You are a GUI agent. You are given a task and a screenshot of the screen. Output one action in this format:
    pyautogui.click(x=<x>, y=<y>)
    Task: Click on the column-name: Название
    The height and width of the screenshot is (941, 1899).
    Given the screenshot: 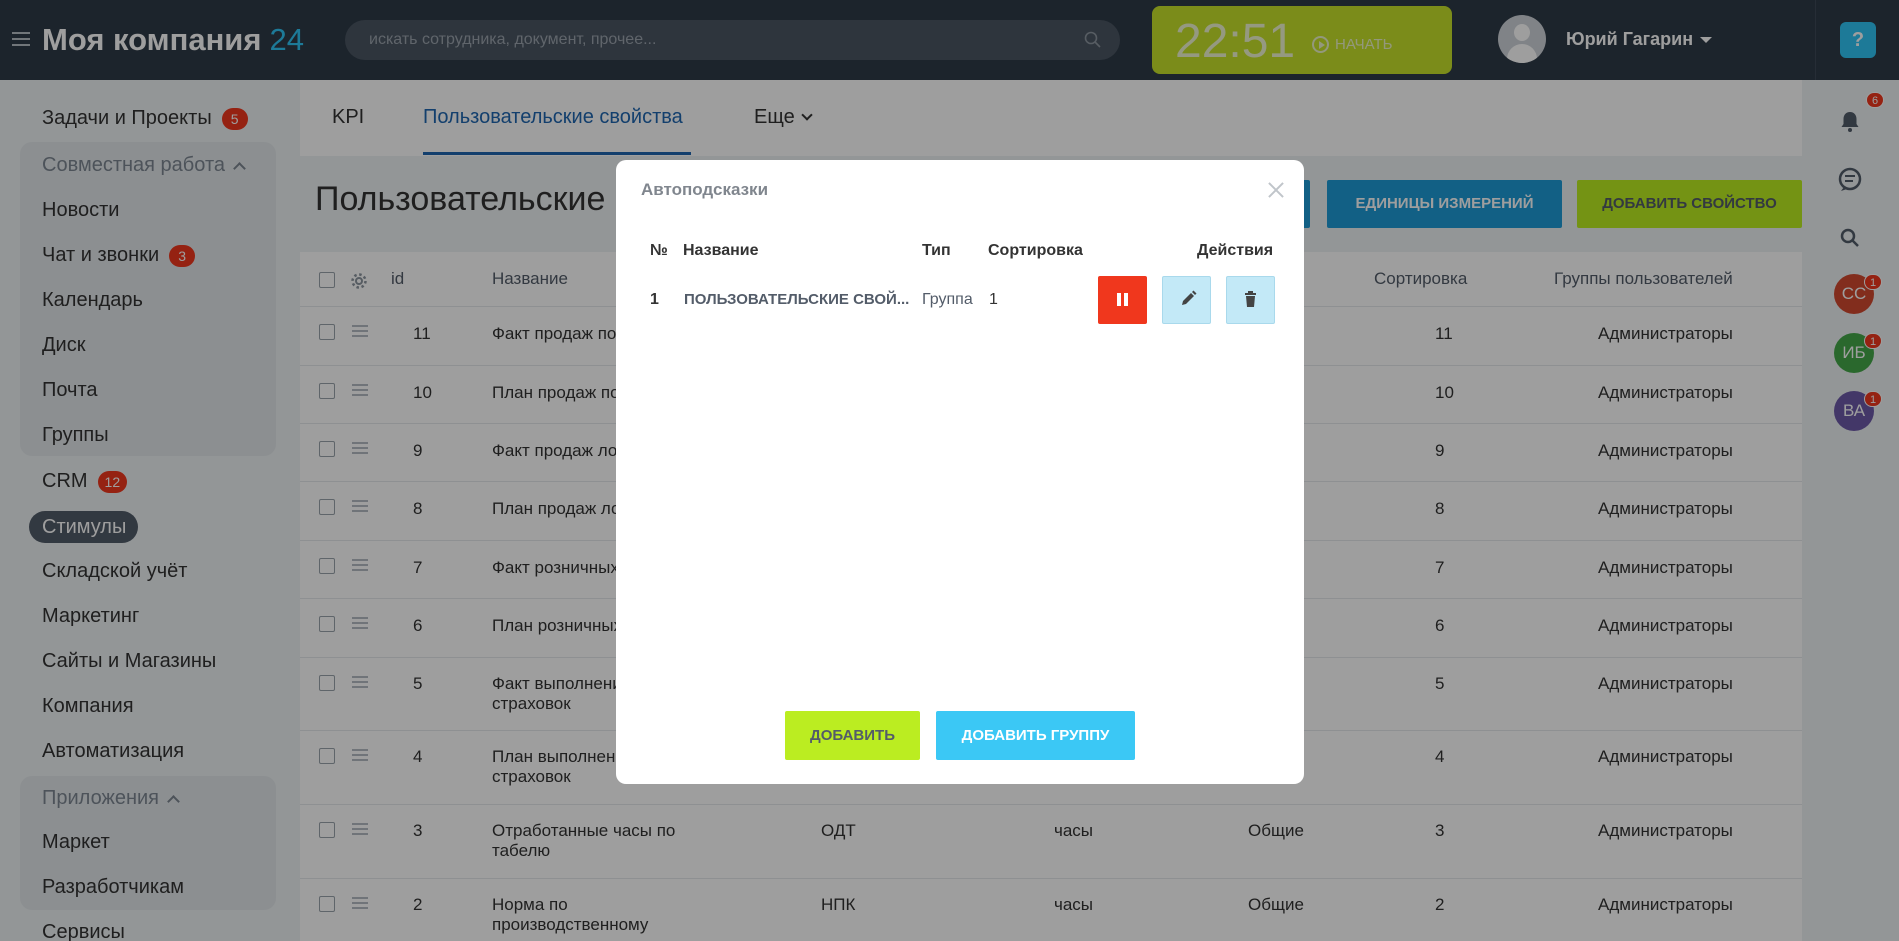 What is the action you would take?
    pyautogui.click(x=721, y=250)
    